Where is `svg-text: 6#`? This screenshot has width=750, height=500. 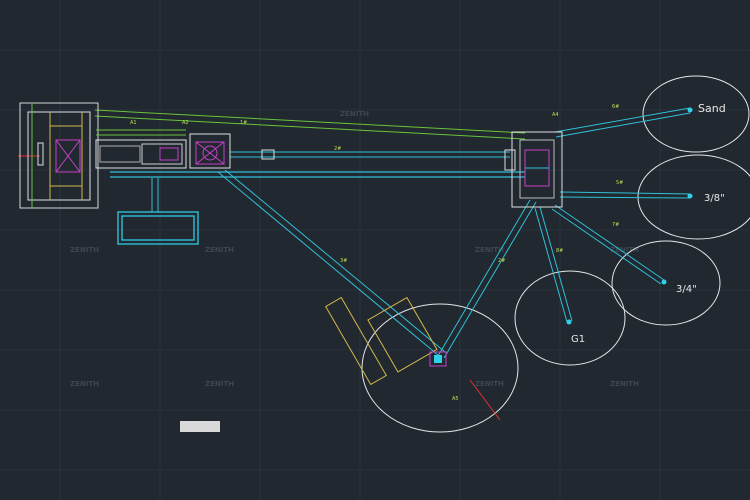 svg-text: 6# is located at coordinates (615, 107).